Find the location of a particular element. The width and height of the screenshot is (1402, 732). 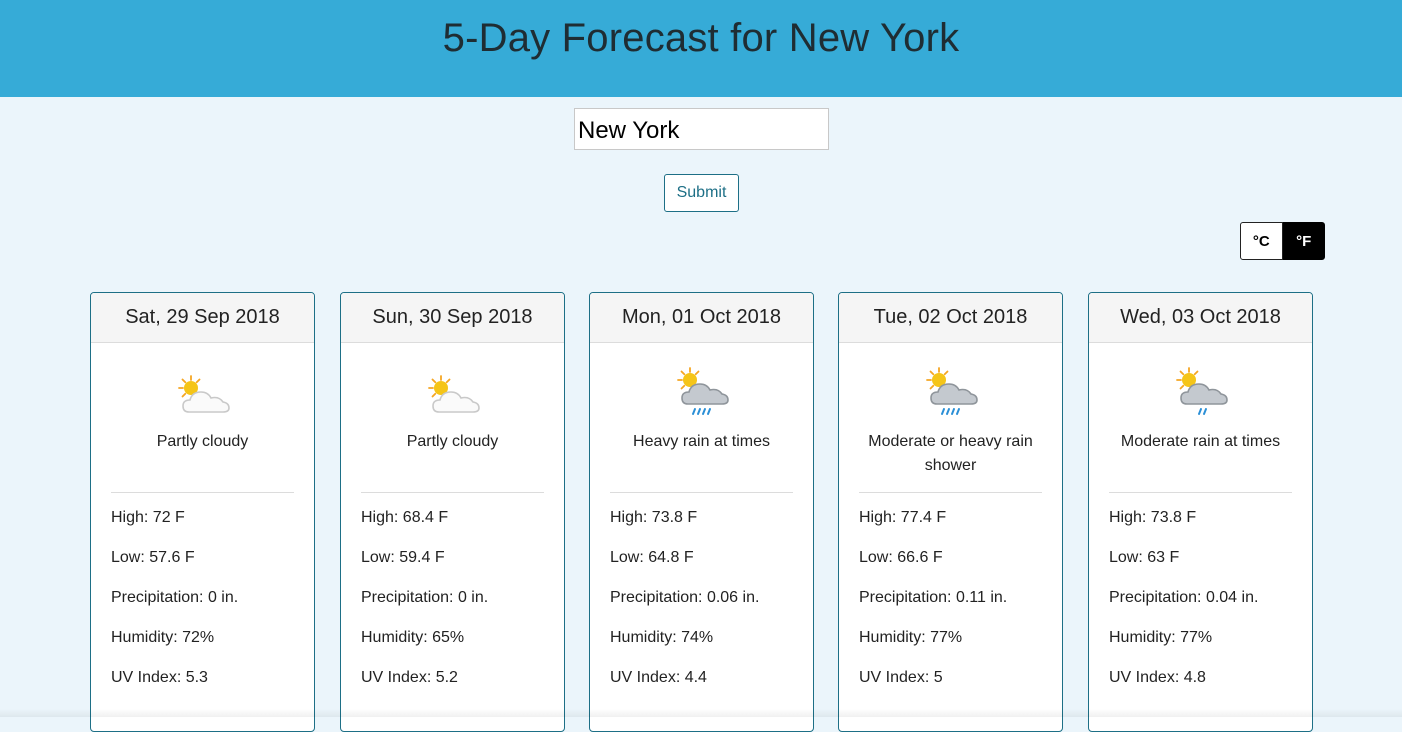

low-temp: Low: 59.4 F is located at coordinates (403, 557).